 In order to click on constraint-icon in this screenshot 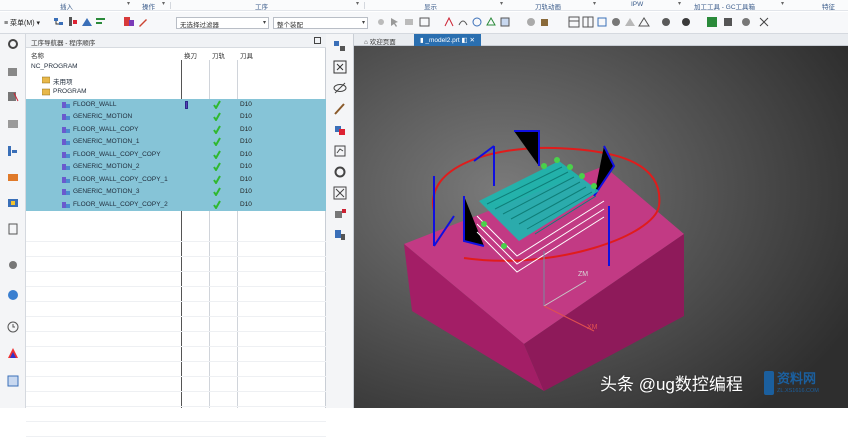, I will do `click(13, 97)`.